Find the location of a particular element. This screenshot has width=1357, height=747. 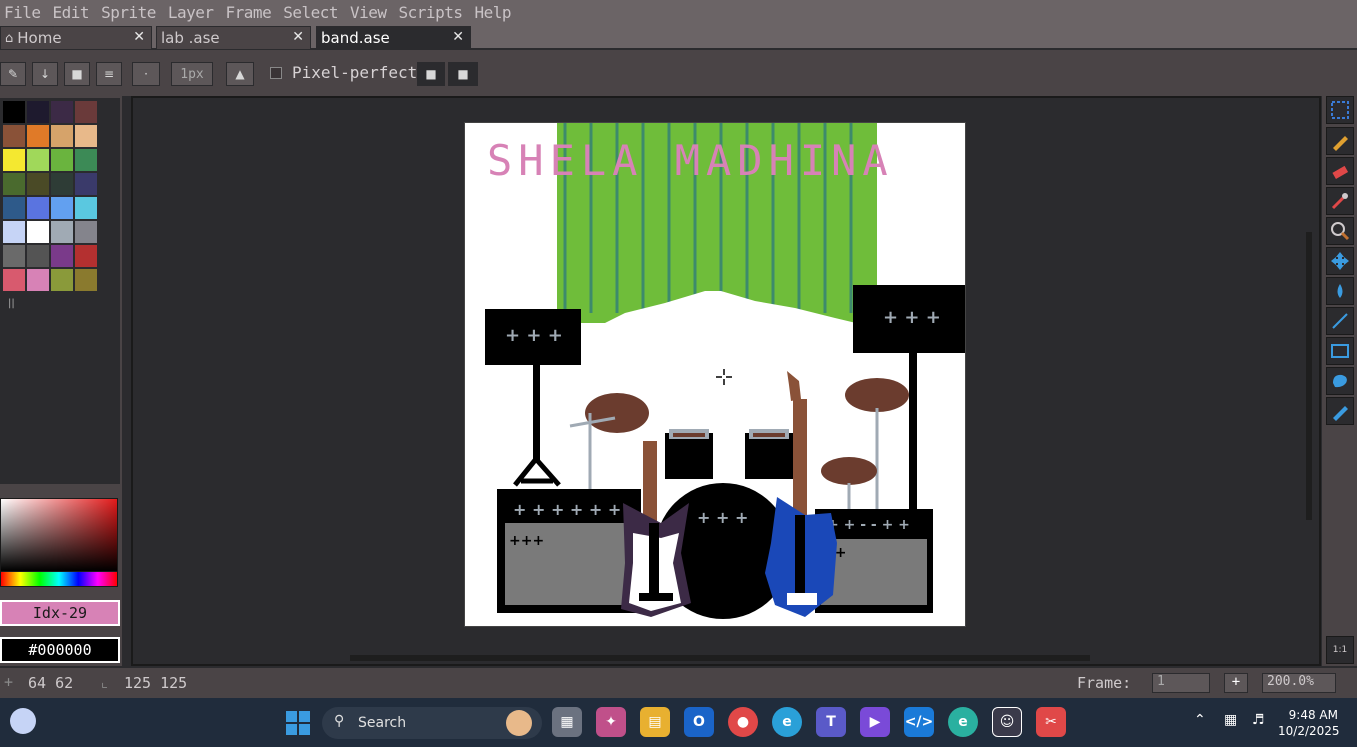

add-frame-button: + is located at coordinates (1236, 683).